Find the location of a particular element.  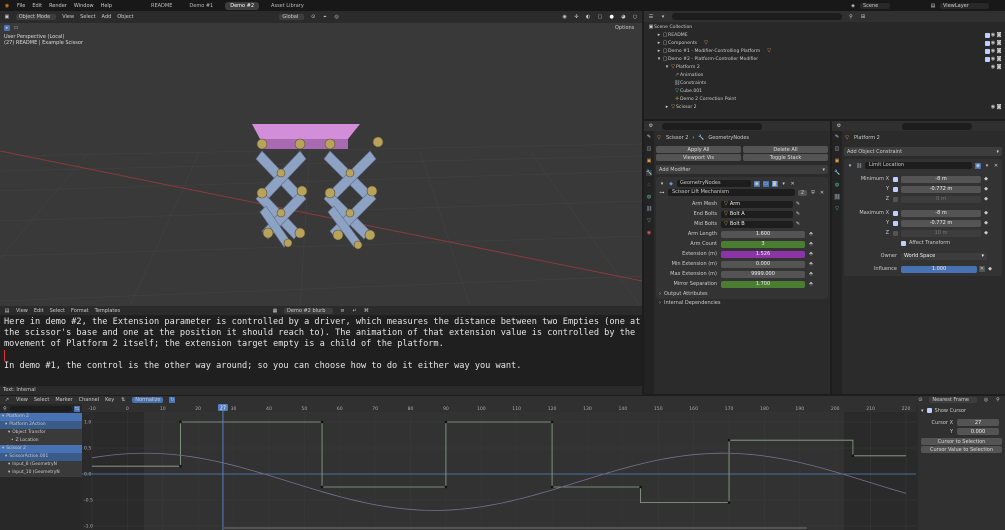

fake-user-icon: ⛨ is located at coordinates (813, 193).